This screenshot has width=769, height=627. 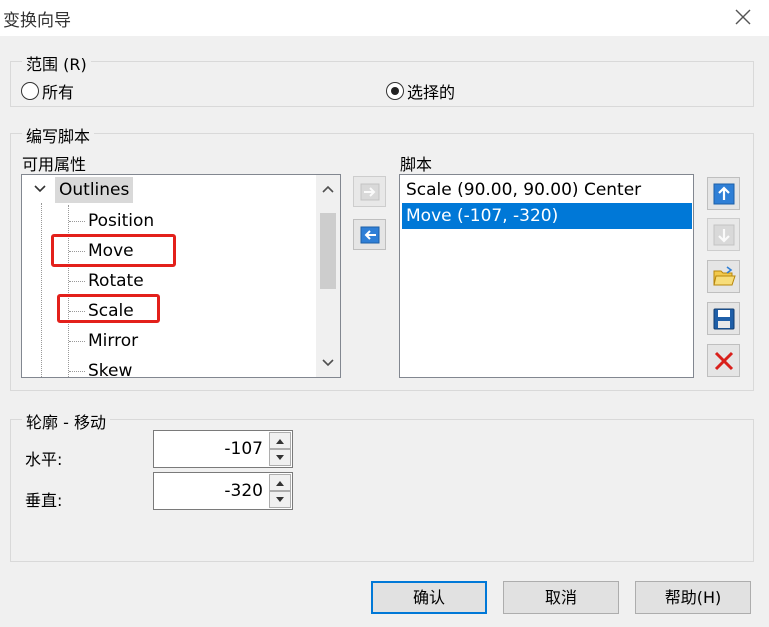 What do you see at coordinates (108, 308) in the screenshot?
I see `scale-highlight-box` at bounding box center [108, 308].